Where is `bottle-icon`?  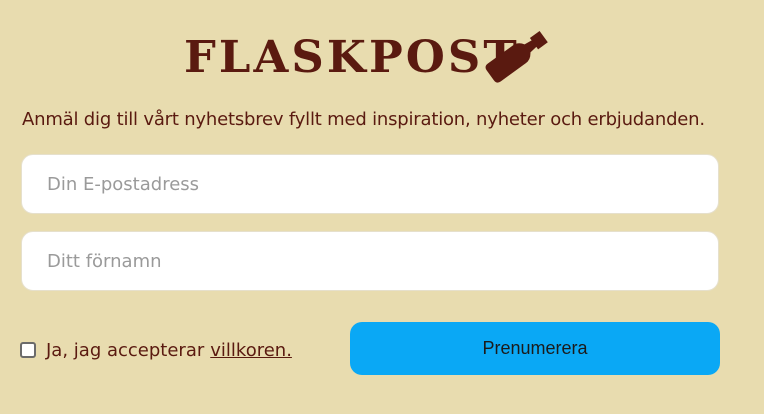 bottle-icon is located at coordinates (516, 56).